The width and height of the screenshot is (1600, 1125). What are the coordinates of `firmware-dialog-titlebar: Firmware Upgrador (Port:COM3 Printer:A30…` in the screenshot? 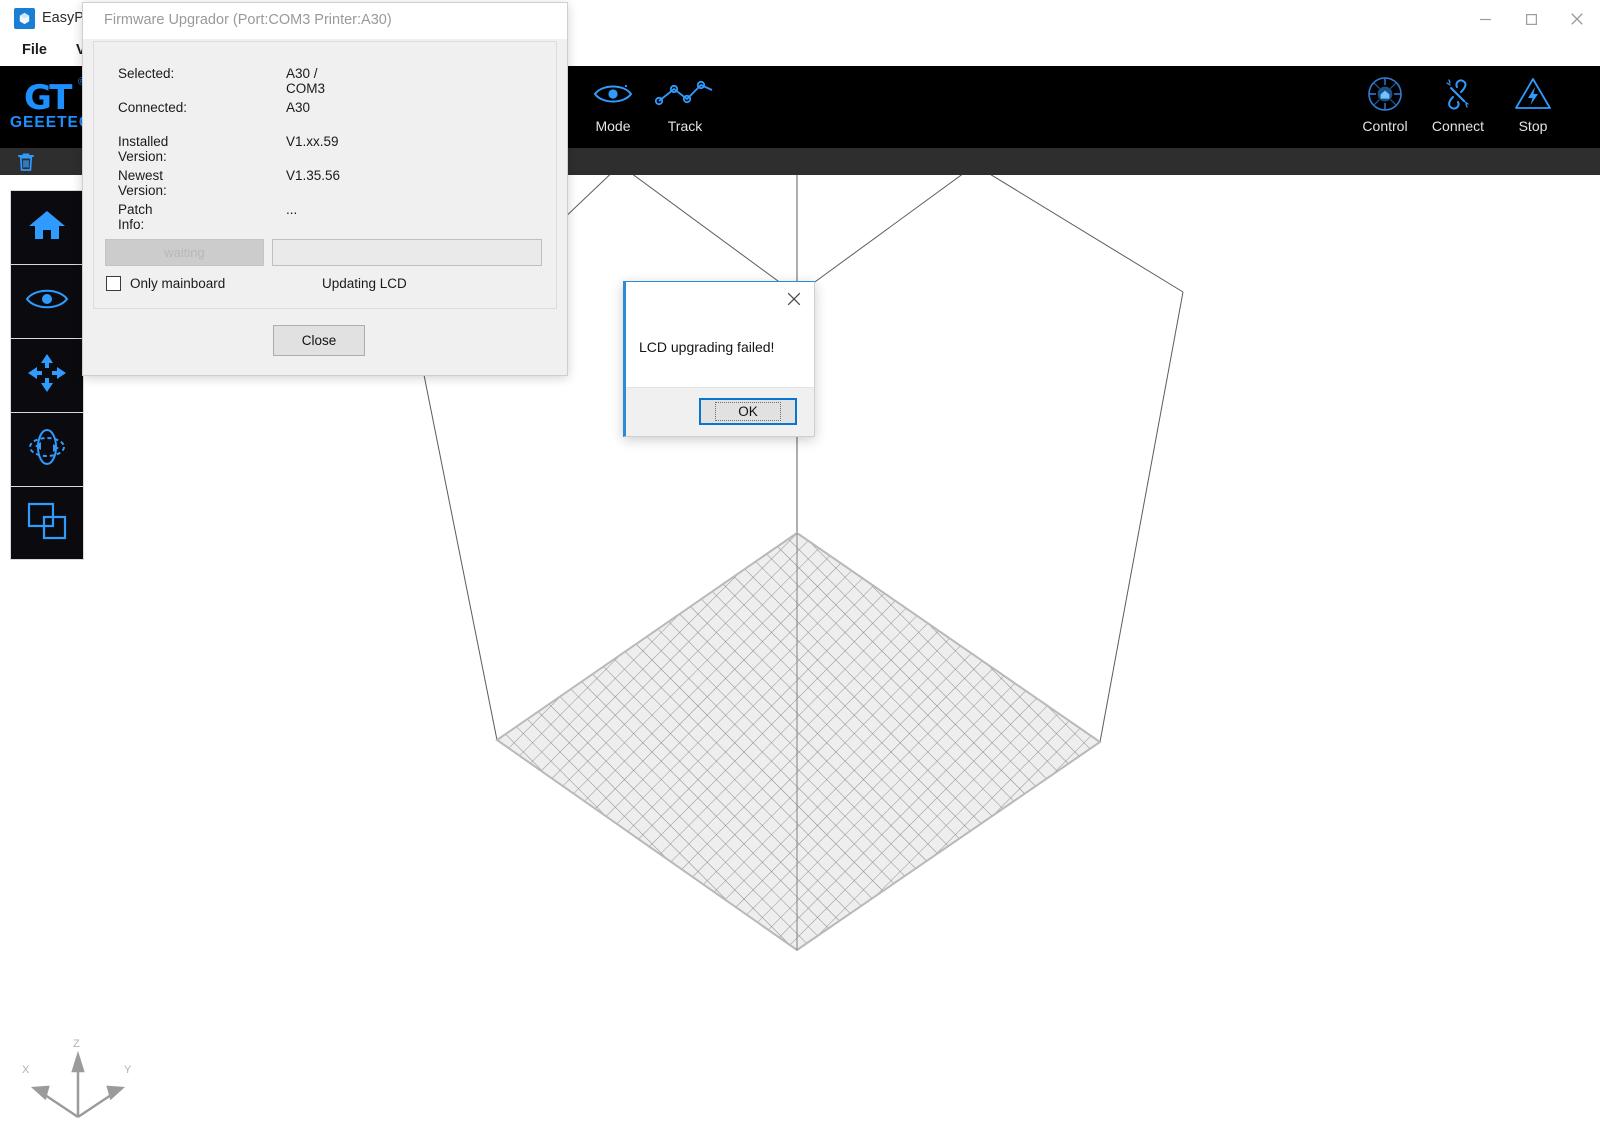 It's located at (325, 21).